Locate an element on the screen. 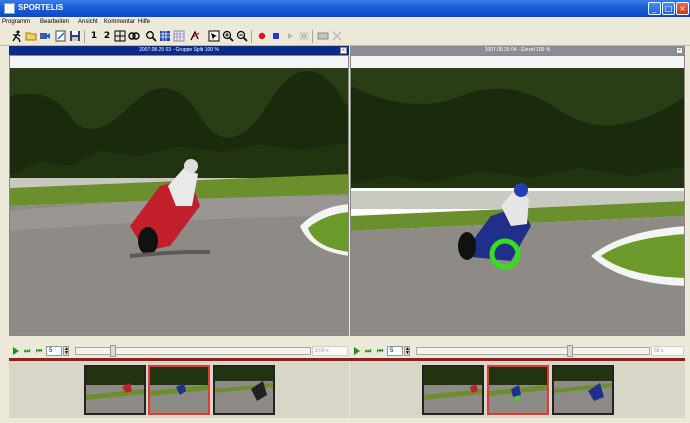 This screenshot has height=423, width=690. cut-icon is located at coordinates (337, 36).